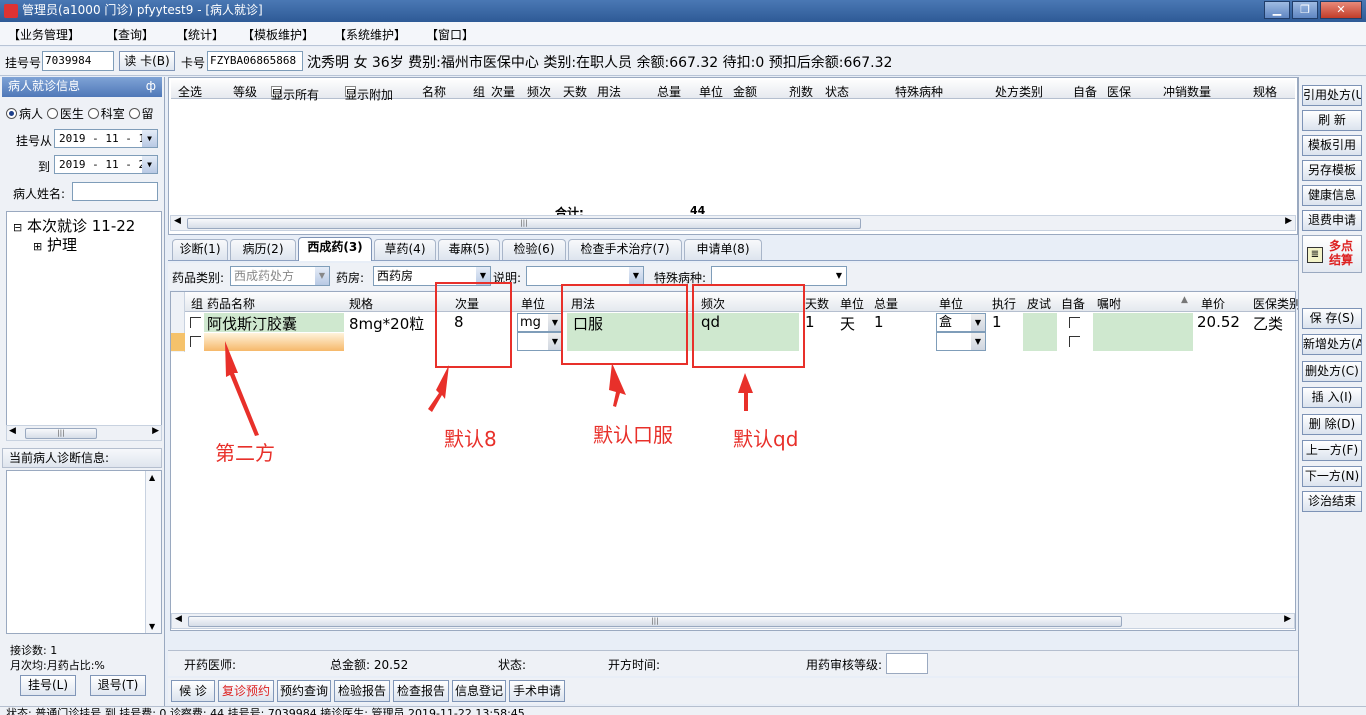  I want to click on diag-info-box: ▲ ▼, so click(84, 552).